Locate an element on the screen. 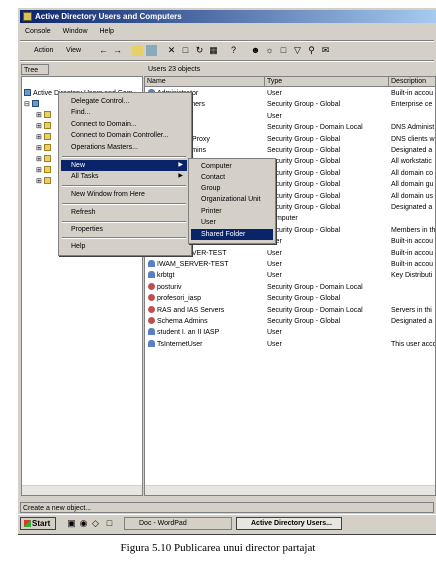 The width and height of the screenshot is (436, 571). column-header-description: Description is located at coordinates (412, 82).